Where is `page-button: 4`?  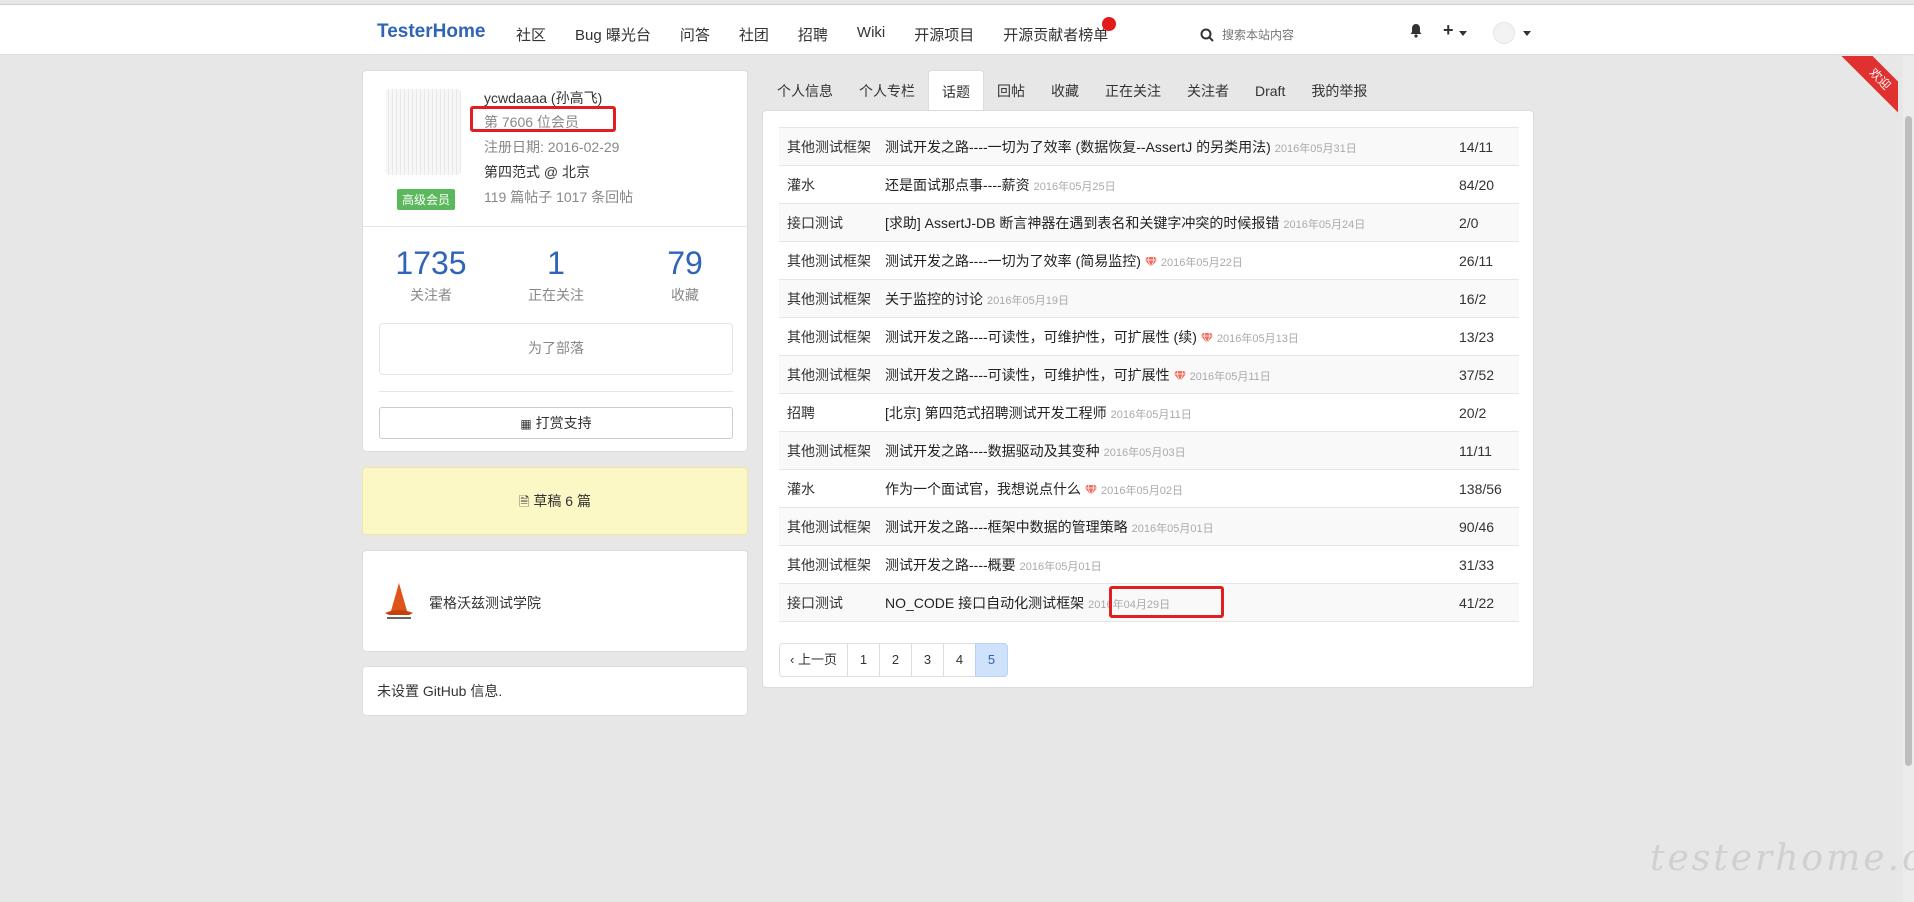
page-button: 4 is located at coordinates (959, 660).